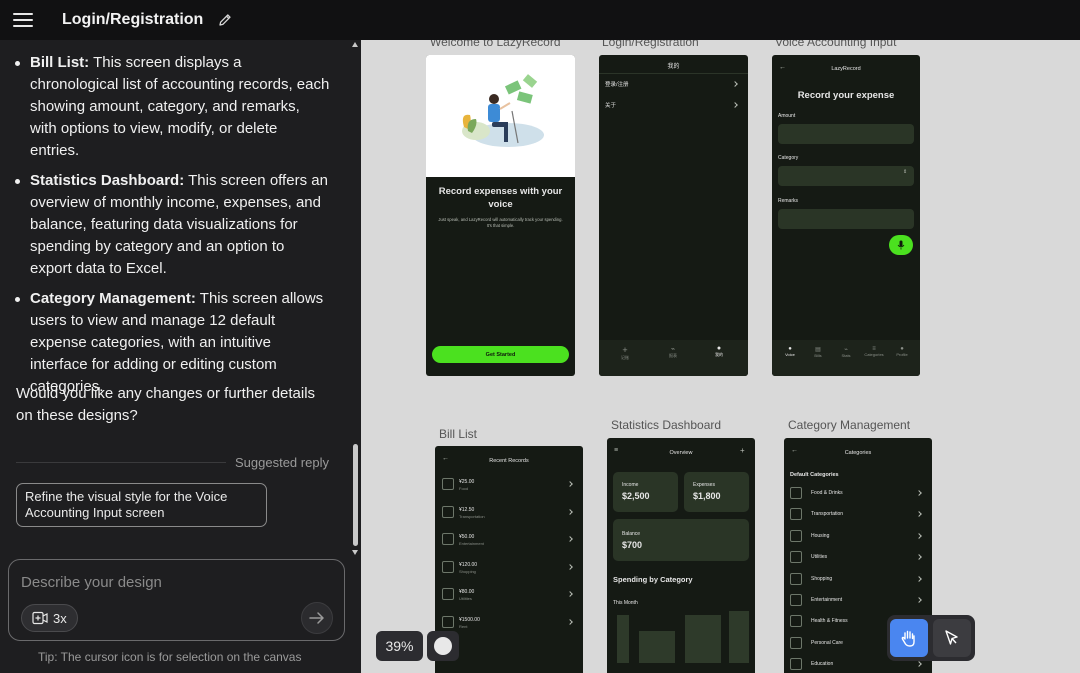 Image resolution: width=1080 pixels, height=673 pixels. What do you see at coordinates (468, 564) in the screenshot?
I see `bill-amount: ¥120.00` at bounding box center [468, 564].